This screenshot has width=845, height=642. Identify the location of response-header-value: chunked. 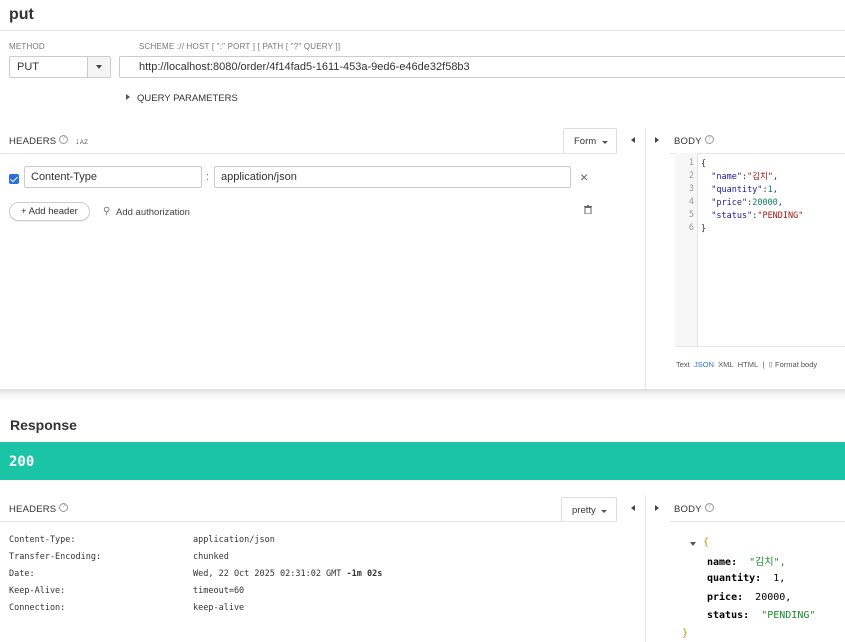
(211, 557).